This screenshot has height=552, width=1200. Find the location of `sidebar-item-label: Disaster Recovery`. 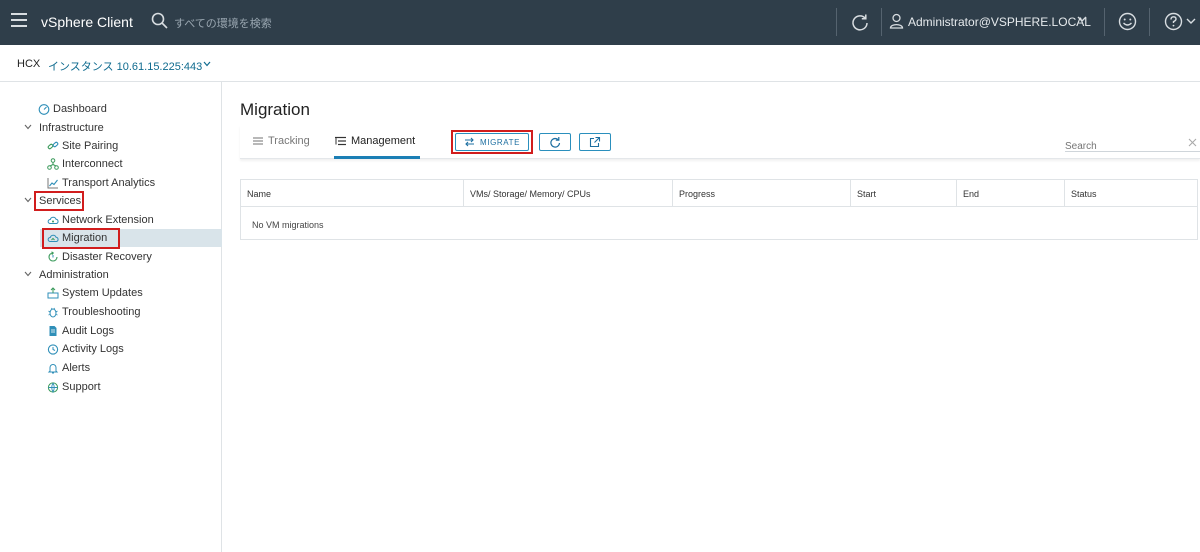

sidebar-item-label: Disaster Recovery is located at coordinates (107, 257).